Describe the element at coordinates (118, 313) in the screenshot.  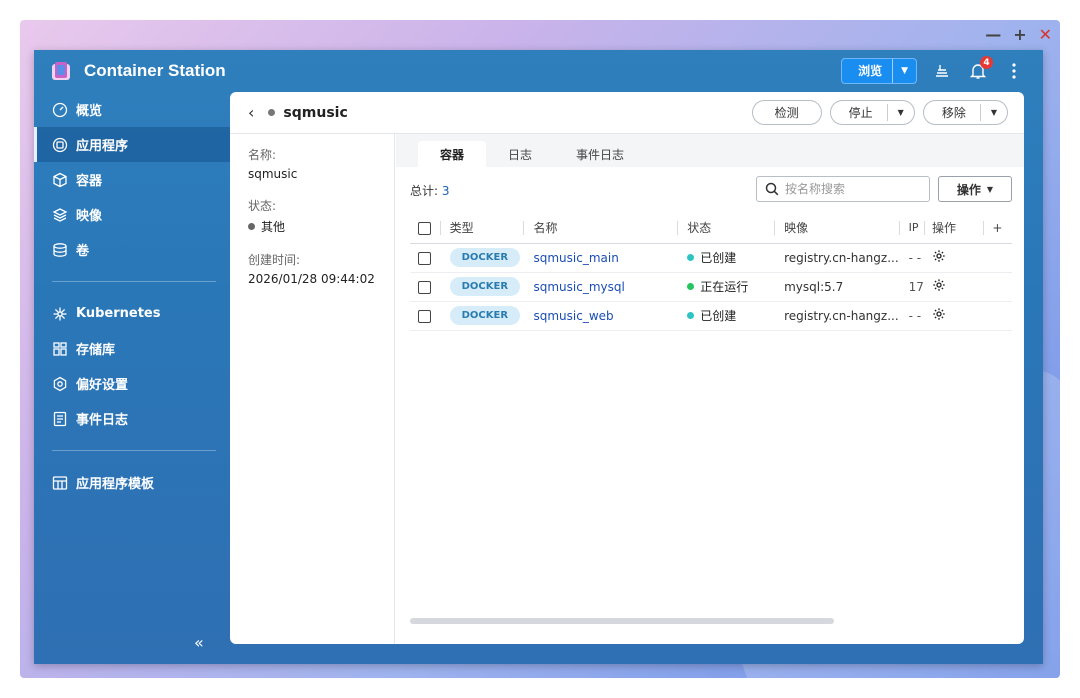
I see `sidebar-item-label: Kubernetes` at that location.